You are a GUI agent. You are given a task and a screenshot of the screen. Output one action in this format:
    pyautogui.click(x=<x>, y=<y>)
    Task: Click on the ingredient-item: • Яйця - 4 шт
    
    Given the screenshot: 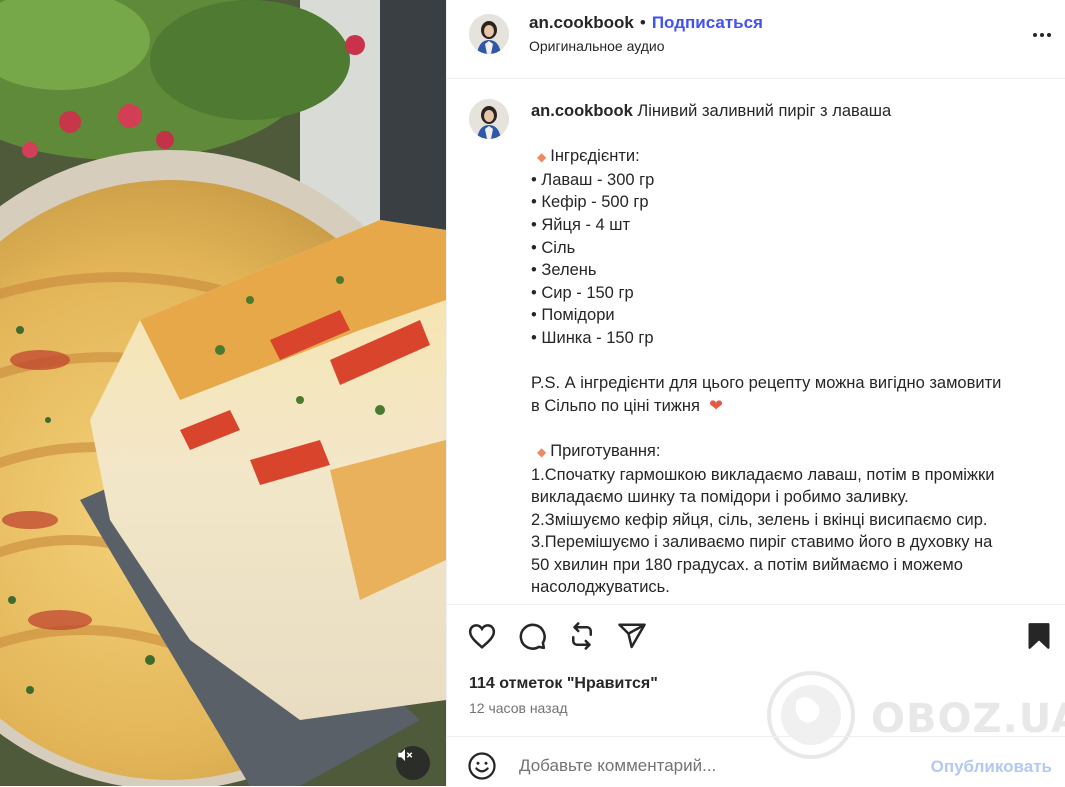 What is the action you would take?
    pyautogui.click(x=581, y=224)
    